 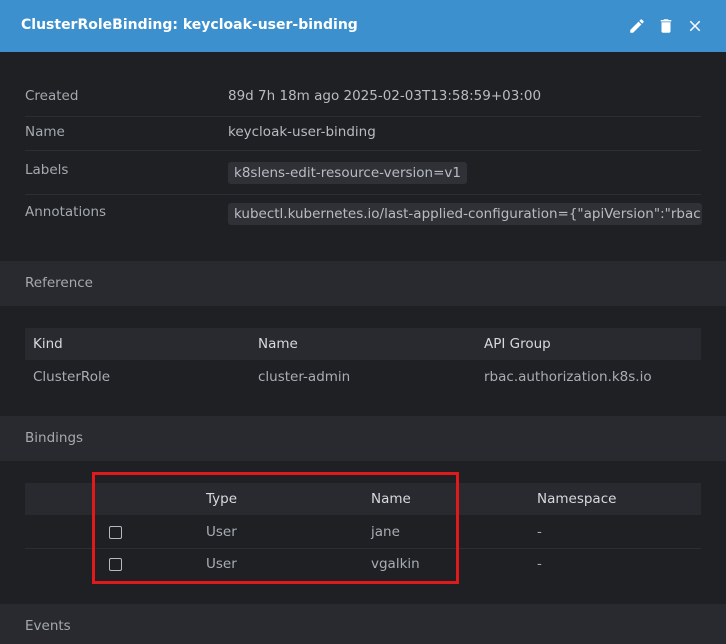 I want to click on annotations-label: Annotations, so click(x=66, y=212).